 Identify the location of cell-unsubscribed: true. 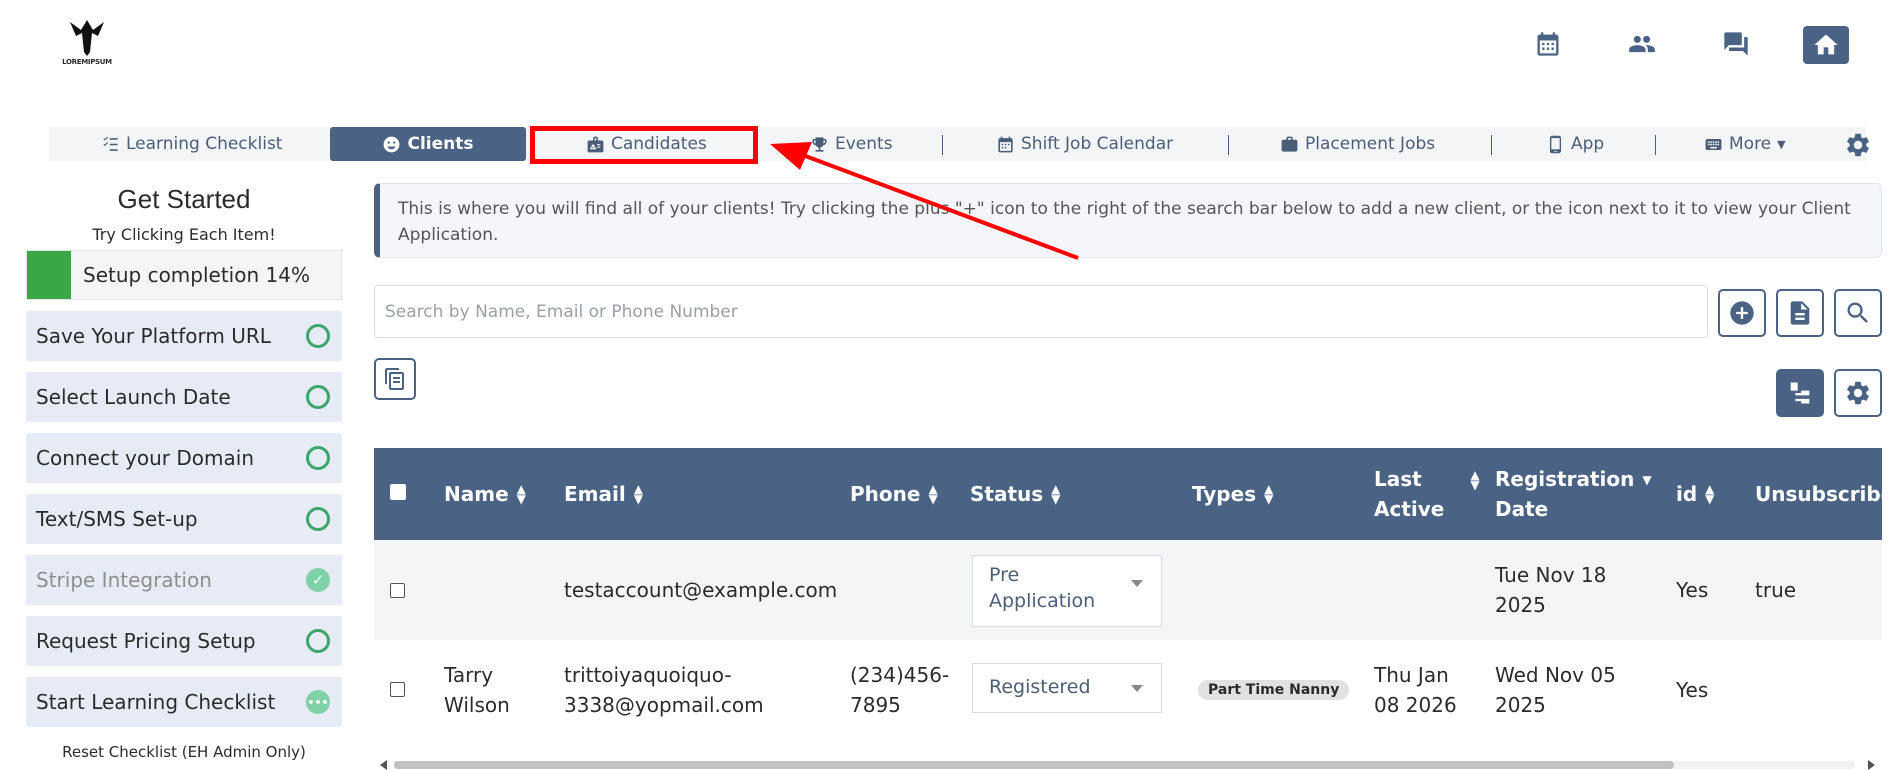
(1776, 590).